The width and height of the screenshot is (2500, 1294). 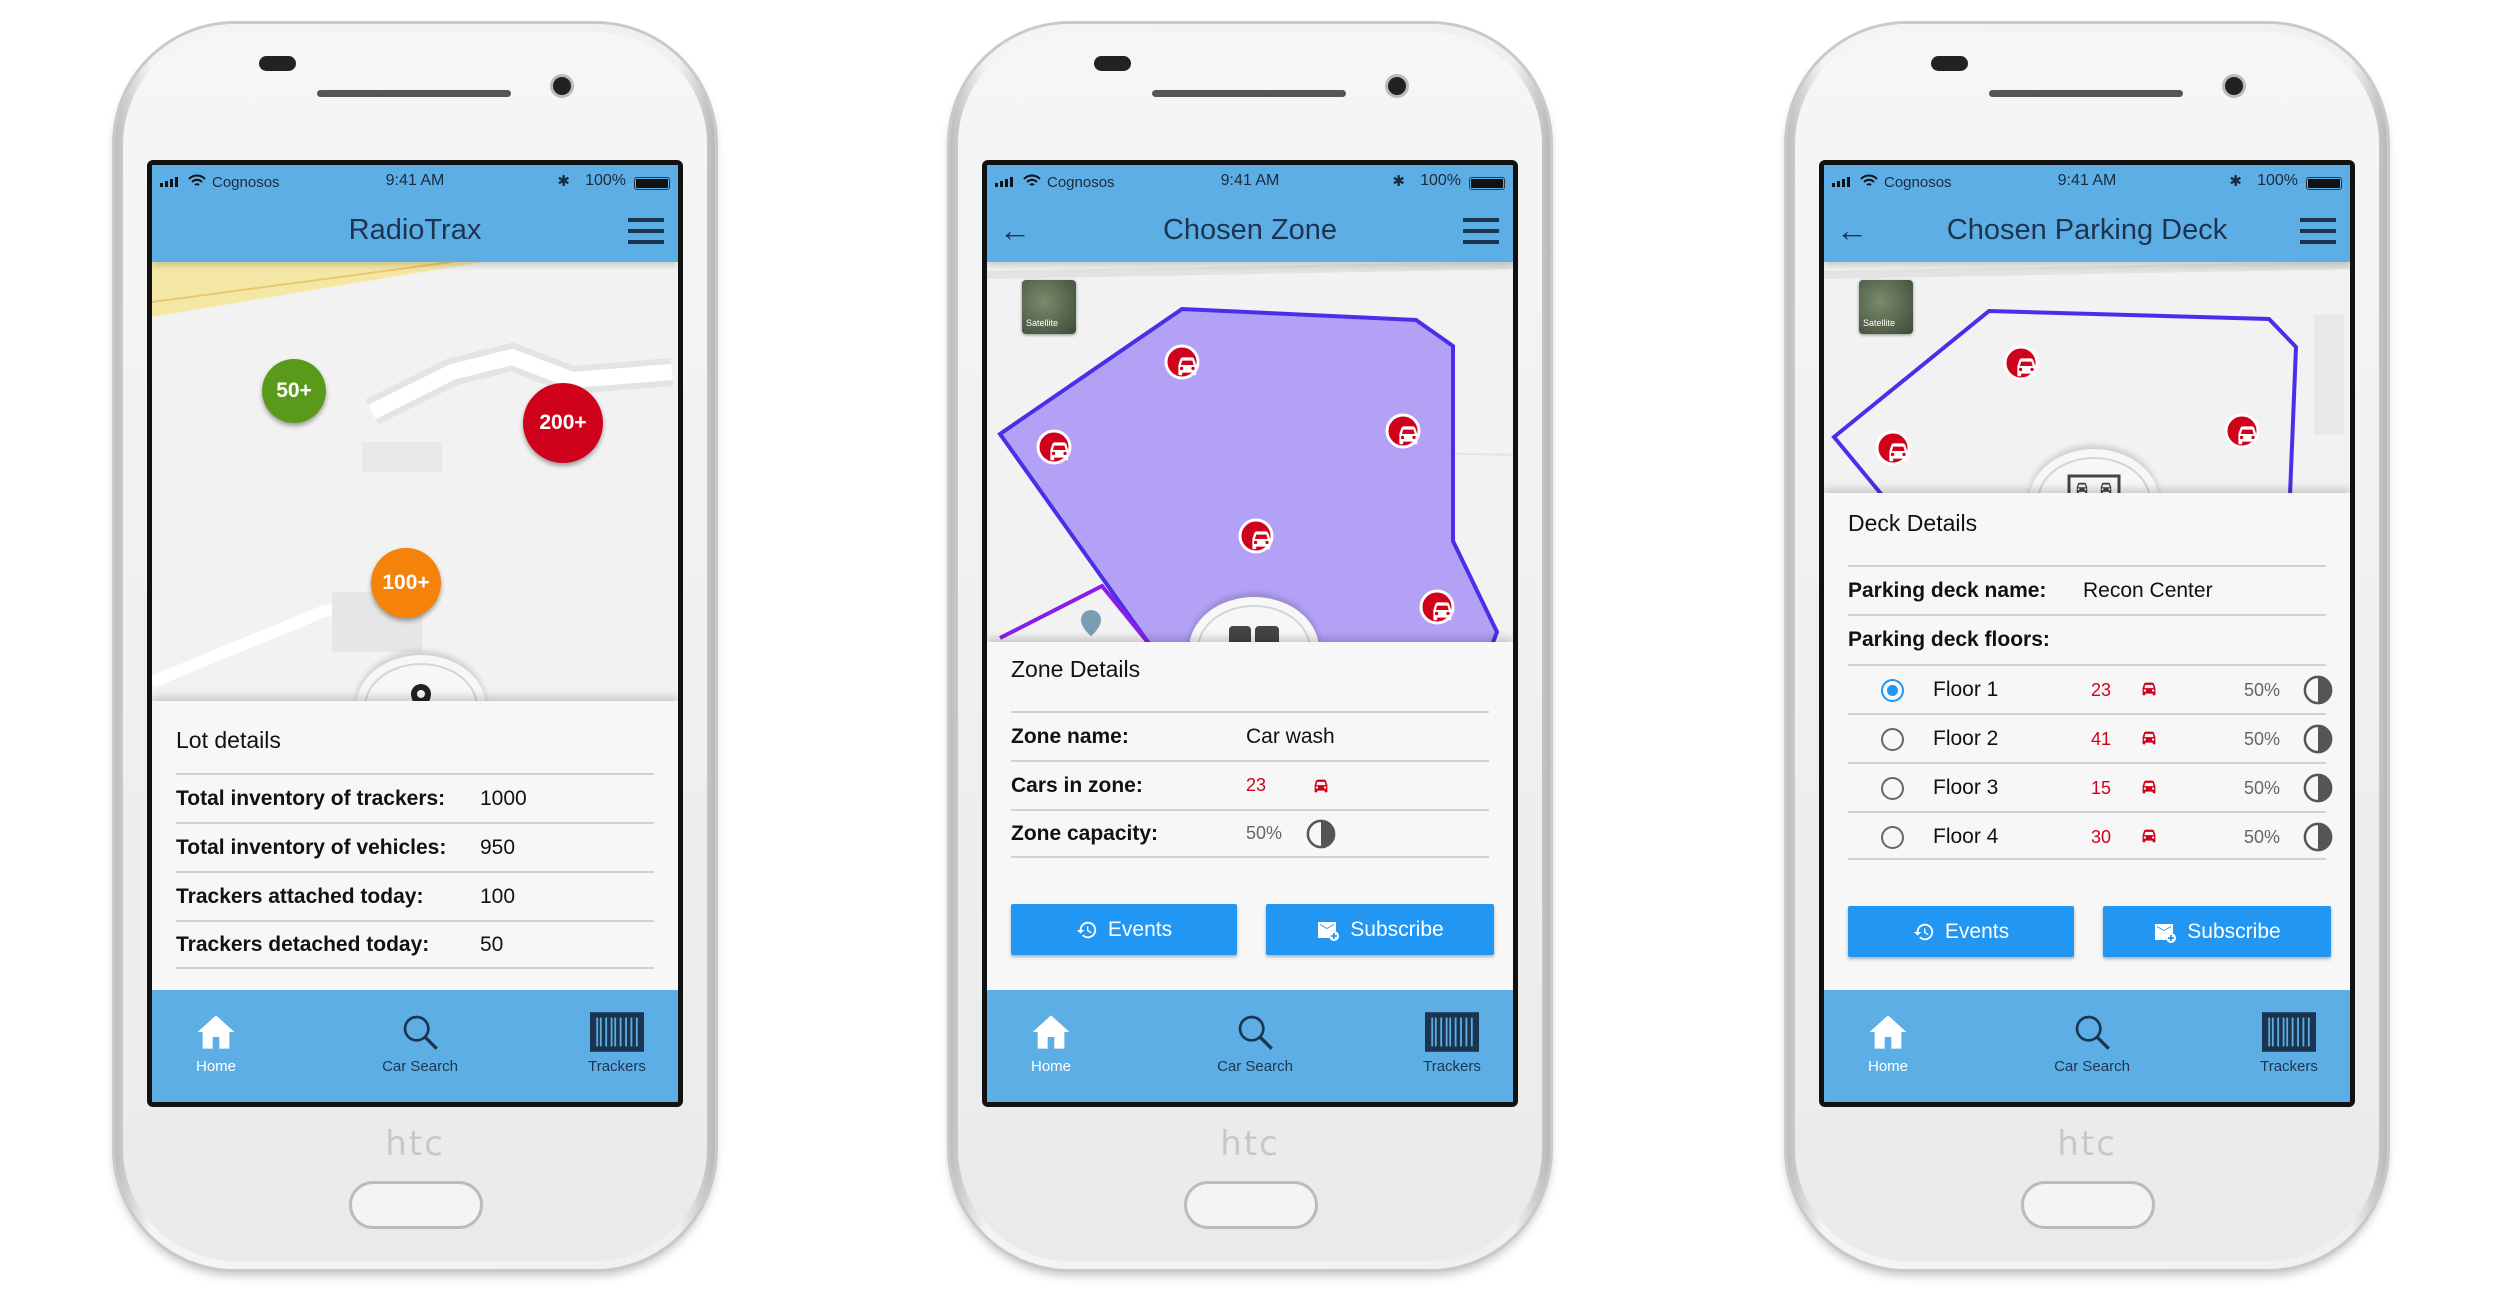 What do you see at coordinates (1091, 623) in the screenshot?
I see `location-pin-icon` at bounding box center [1091, 623].